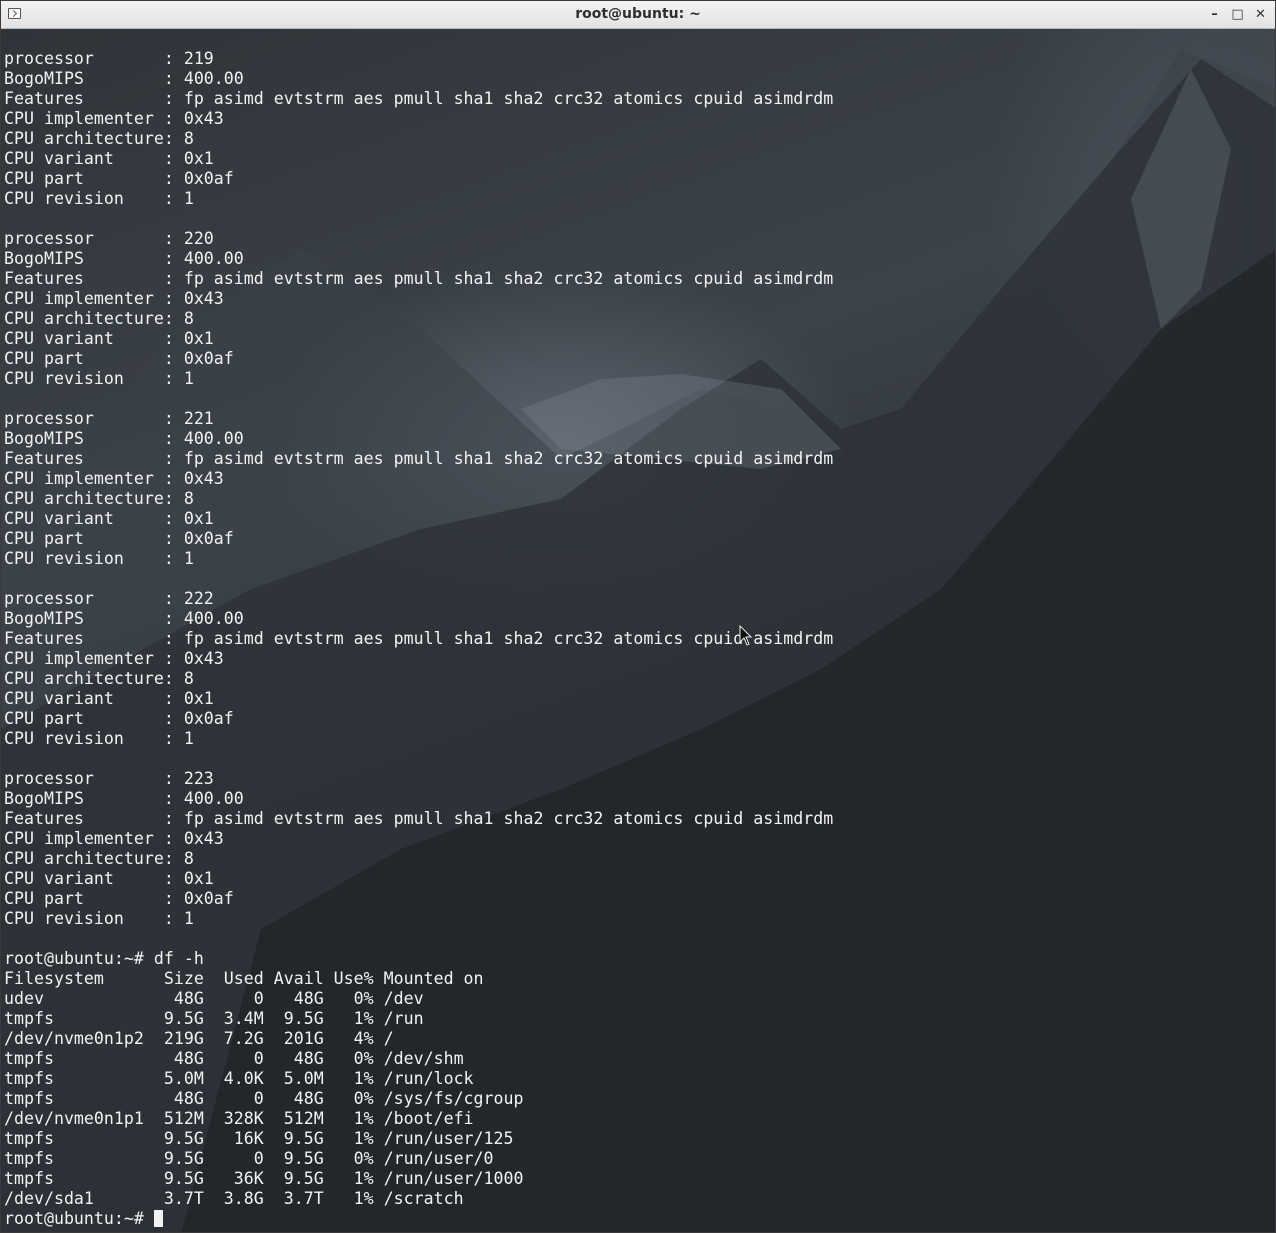  What do you see at coordinates (234, 1198) in the screenshot?
I see `terminal-line: /dev/sda1 3.7T 3.8G 3.7T 1% /scratch` at bounding box center [234, 1198].